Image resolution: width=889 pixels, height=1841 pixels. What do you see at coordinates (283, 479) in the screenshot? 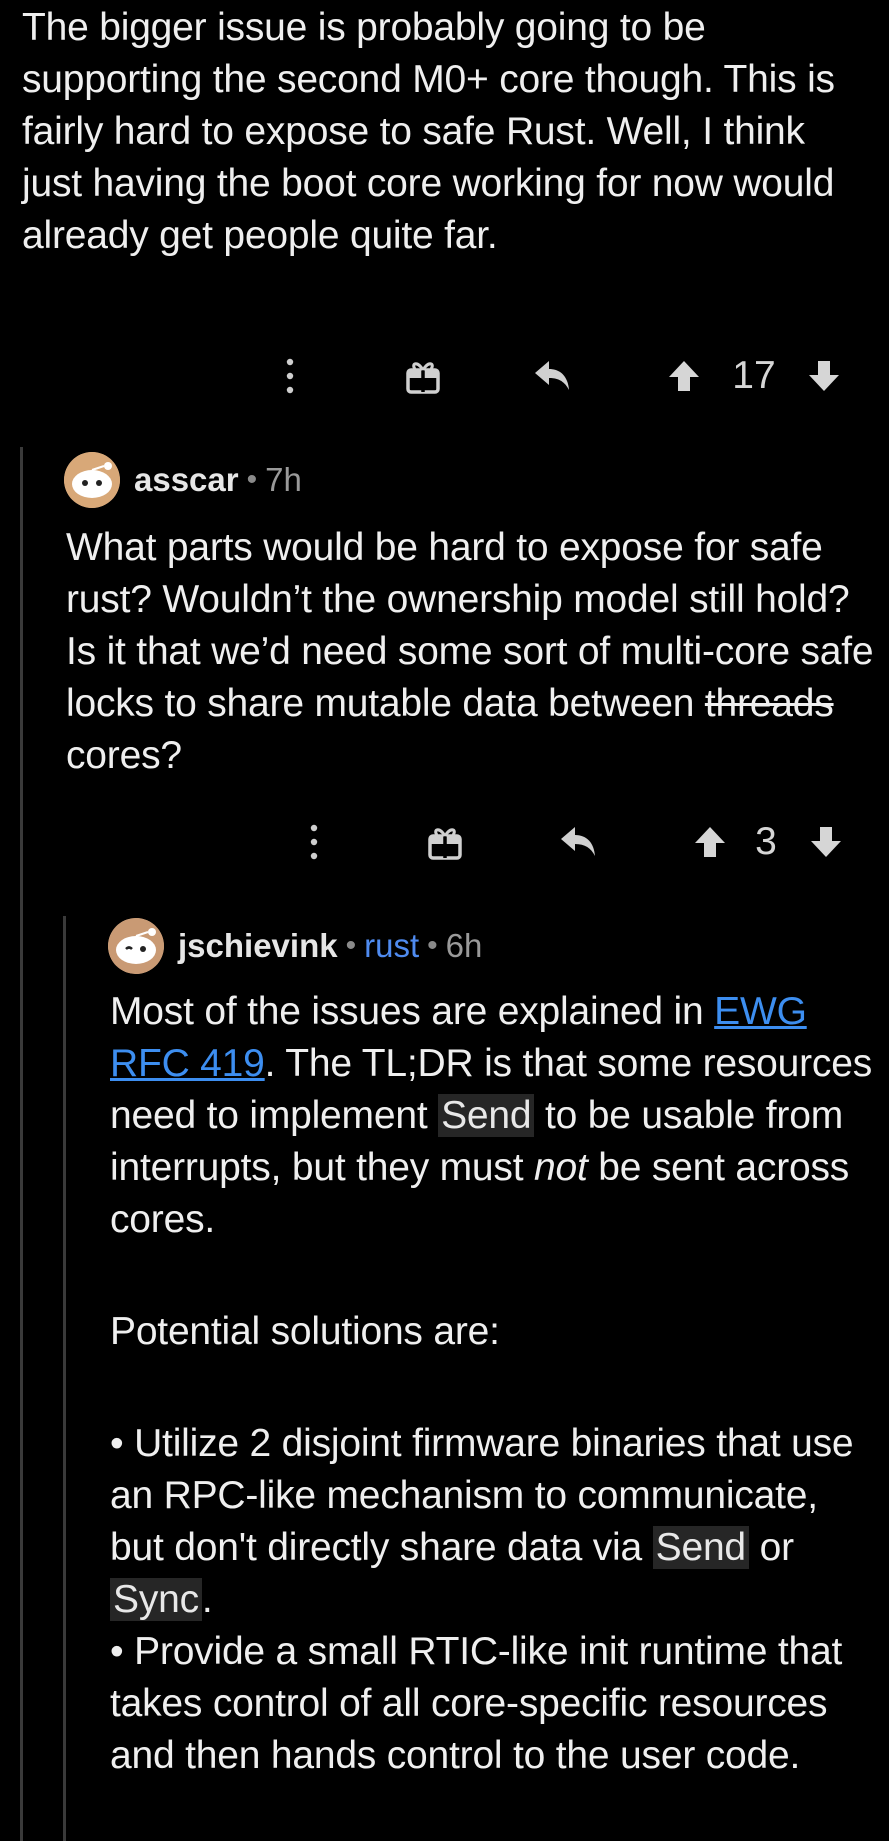
I see `comment-age: 7h` at bounding box center [283, 479].